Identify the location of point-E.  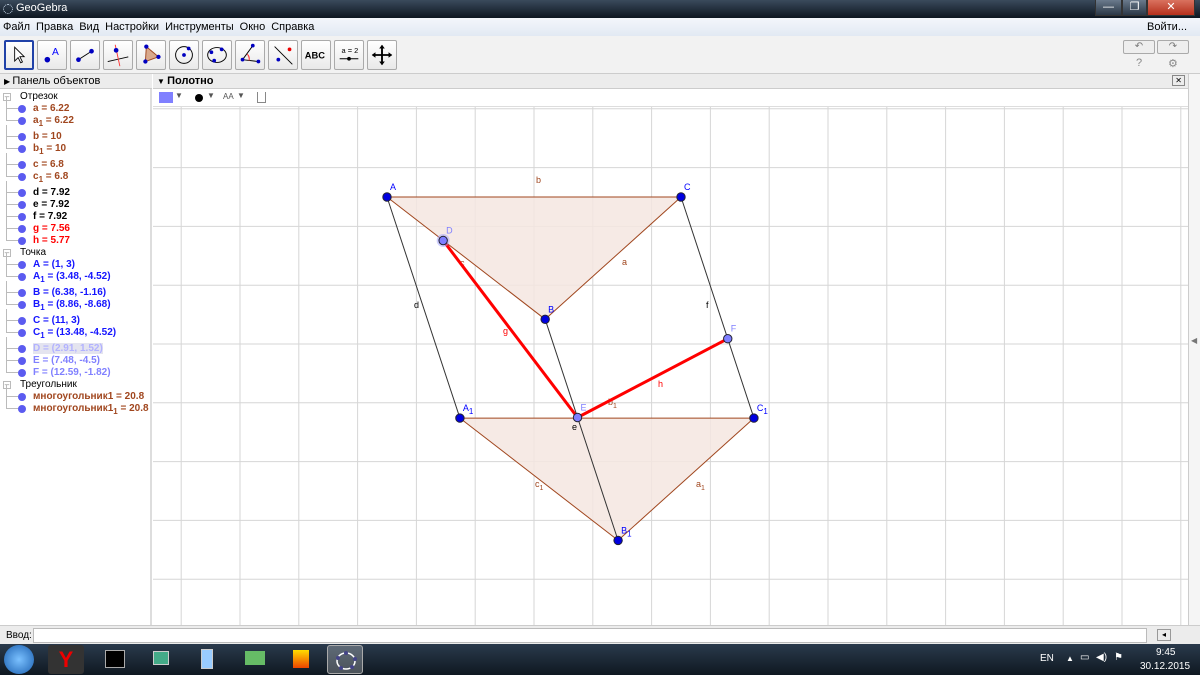
(577, 417).